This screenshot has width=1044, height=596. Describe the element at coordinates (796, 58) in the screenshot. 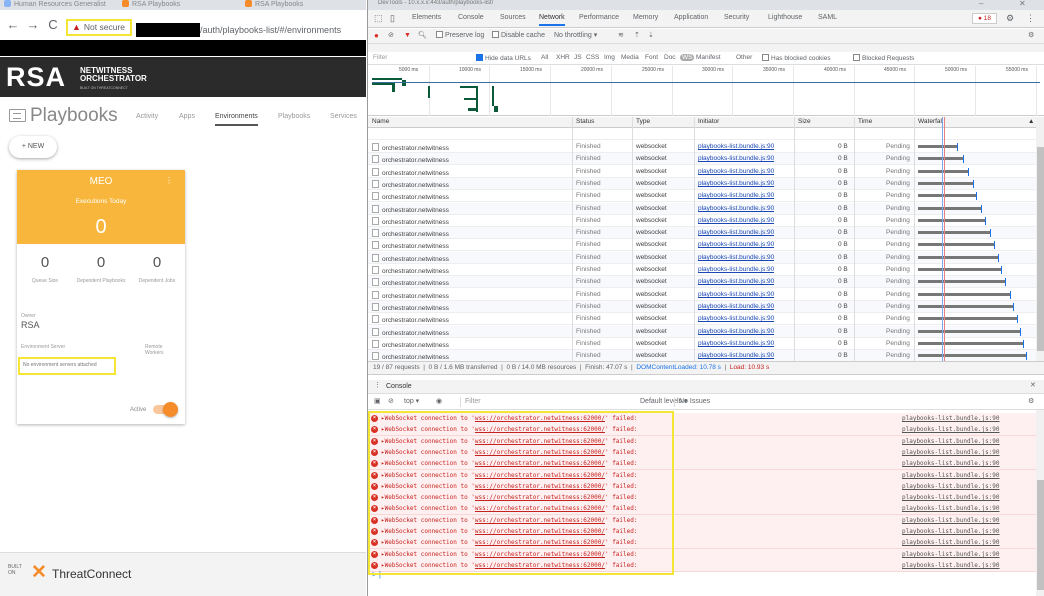

I see `blocked-cookies-checkbox: Has blocked cookies` at that location.